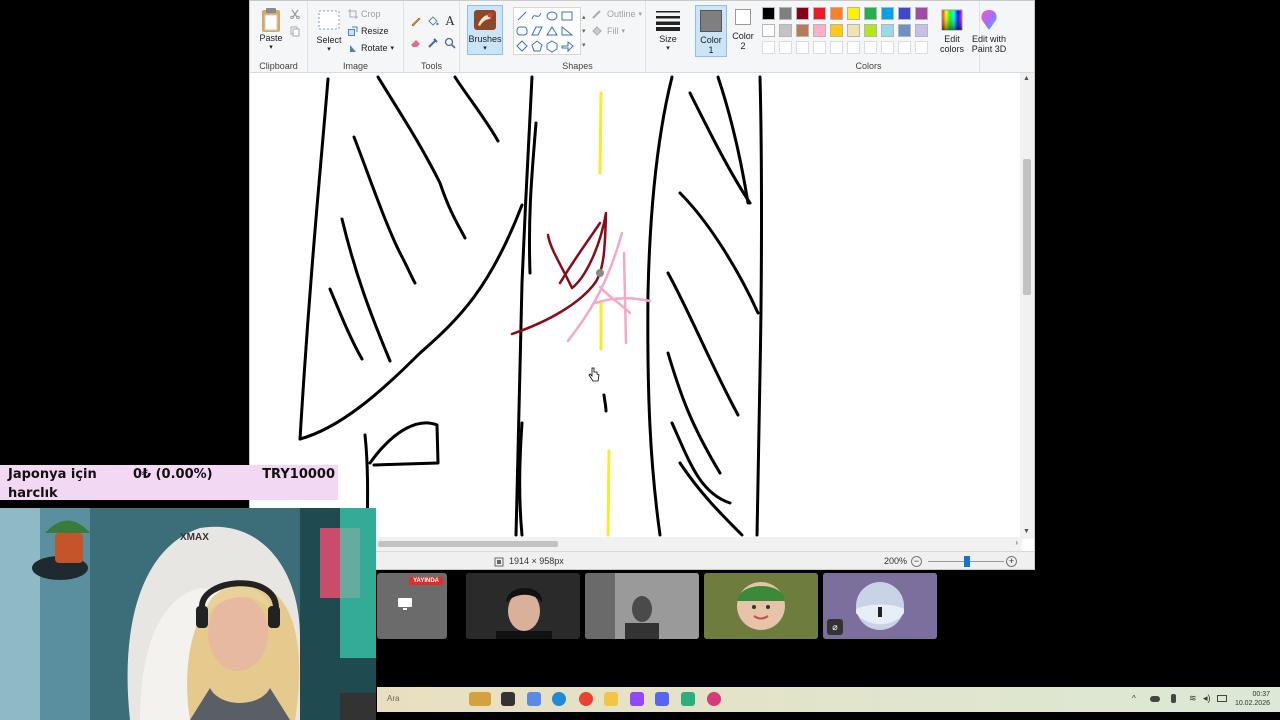 The image size is (1280, 720). I want to click on scroll-right-icon: ›, so click(1016, 542).